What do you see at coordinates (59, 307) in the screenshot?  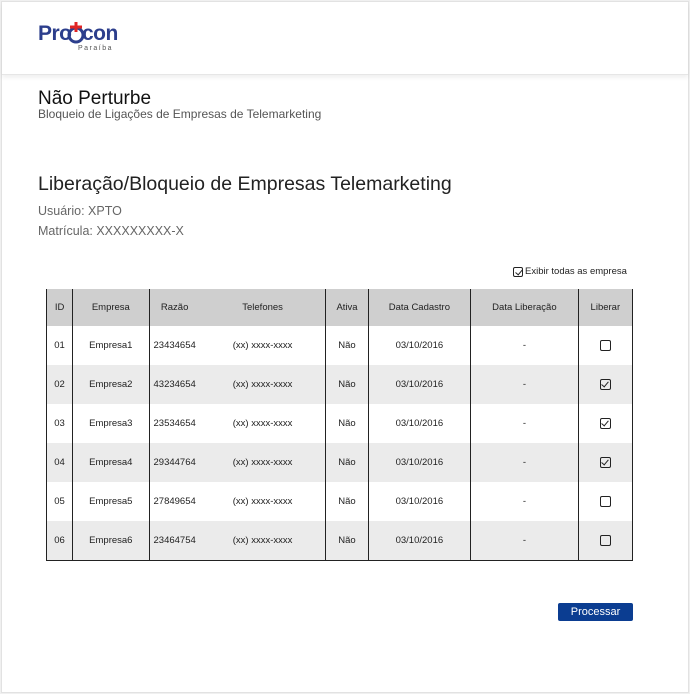 I see `col-header-id: ID` at bounding box center [59, 307].